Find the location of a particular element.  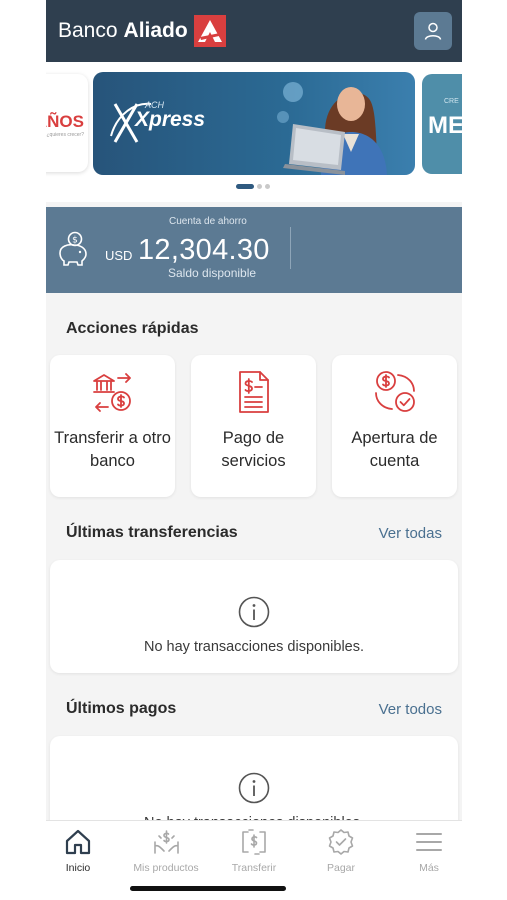

carousel-pagination is located at coordinates (253, 186).